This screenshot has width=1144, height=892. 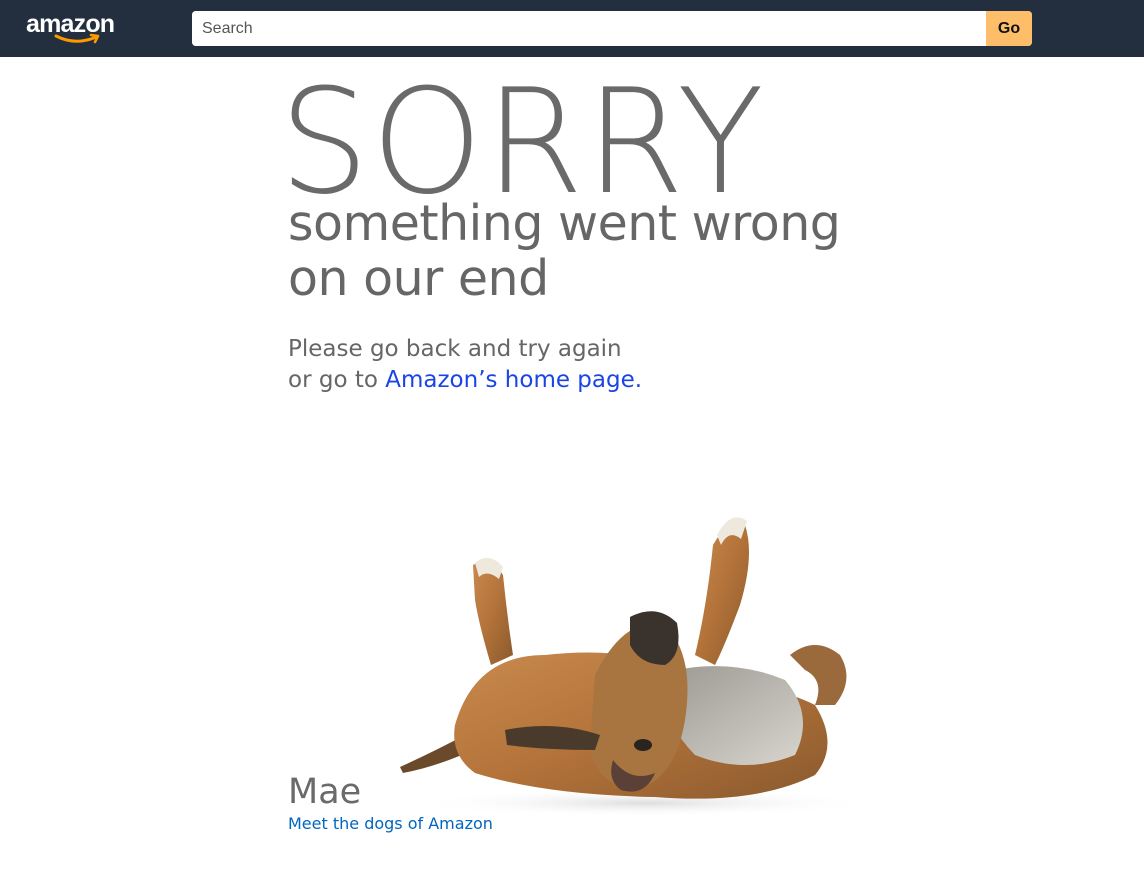 I want to click on instruction-line-1: Please go back and try again, so click(x=455, y=349).